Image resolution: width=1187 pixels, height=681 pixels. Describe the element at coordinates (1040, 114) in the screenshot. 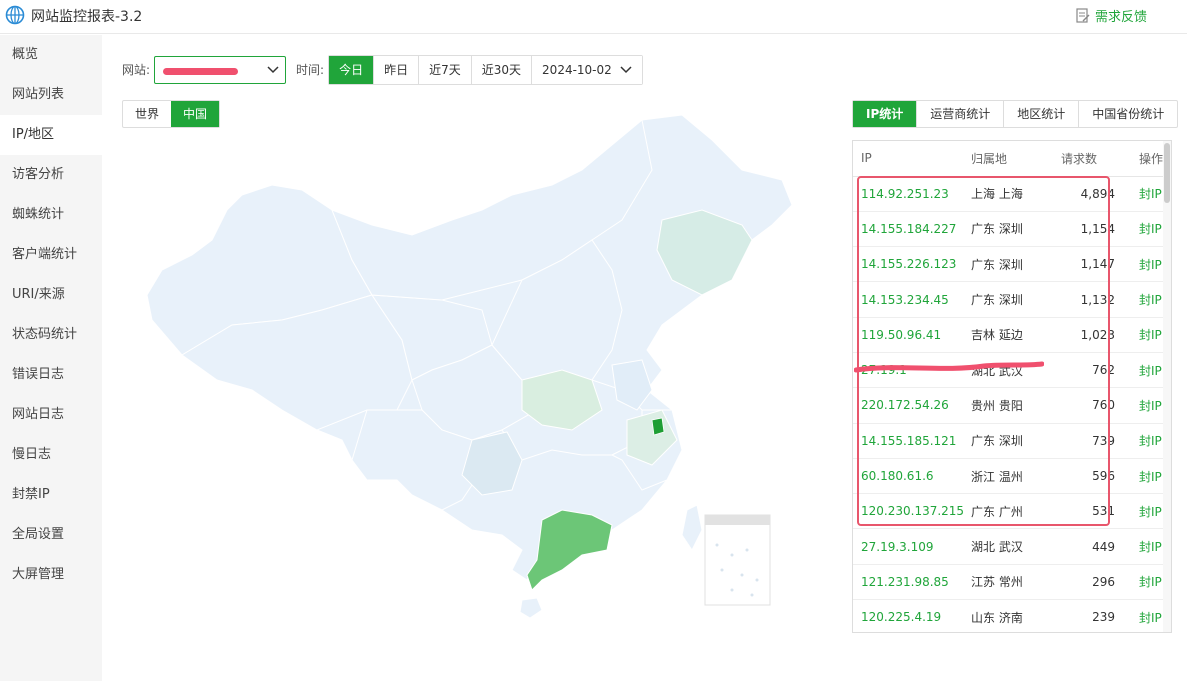

I see `tab-region-stats: 地区统计` at that location.